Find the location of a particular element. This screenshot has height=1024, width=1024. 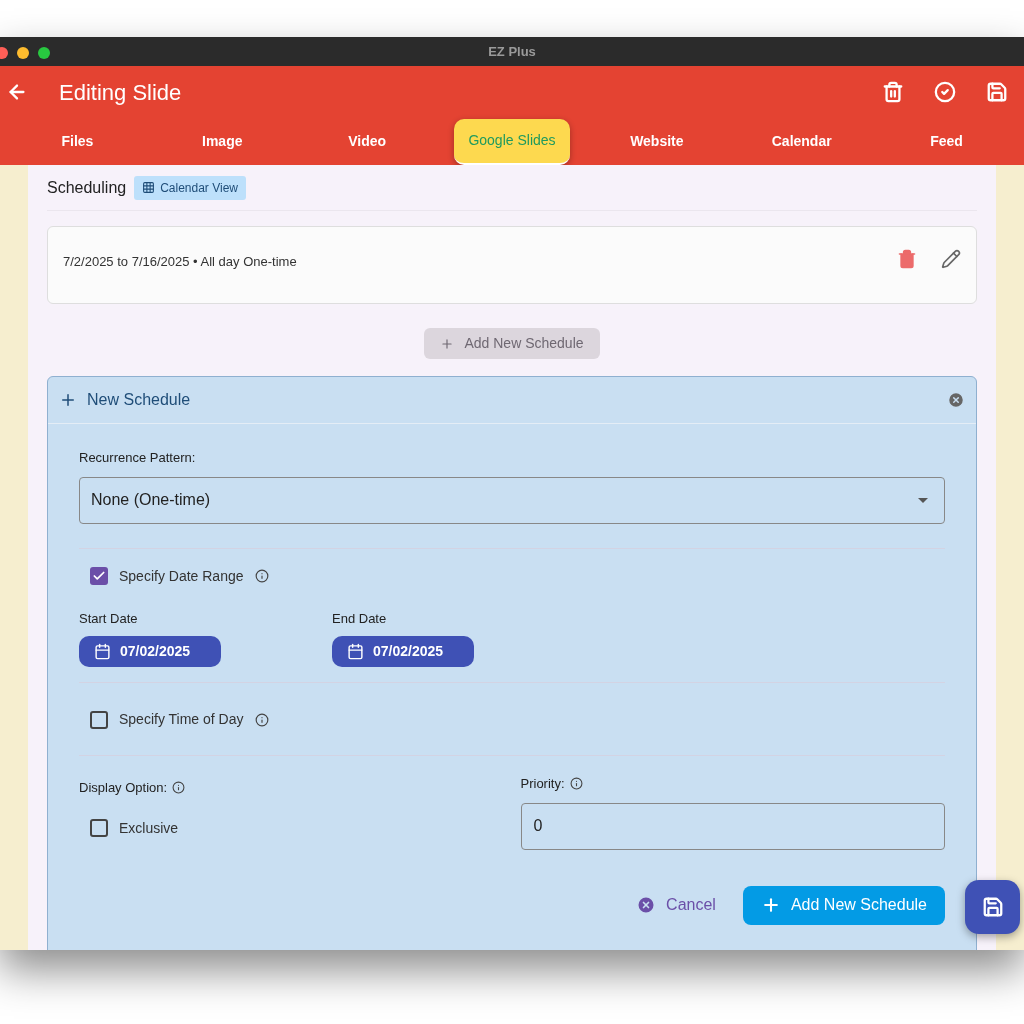

grid-icon is located at coordinates (149, 187).